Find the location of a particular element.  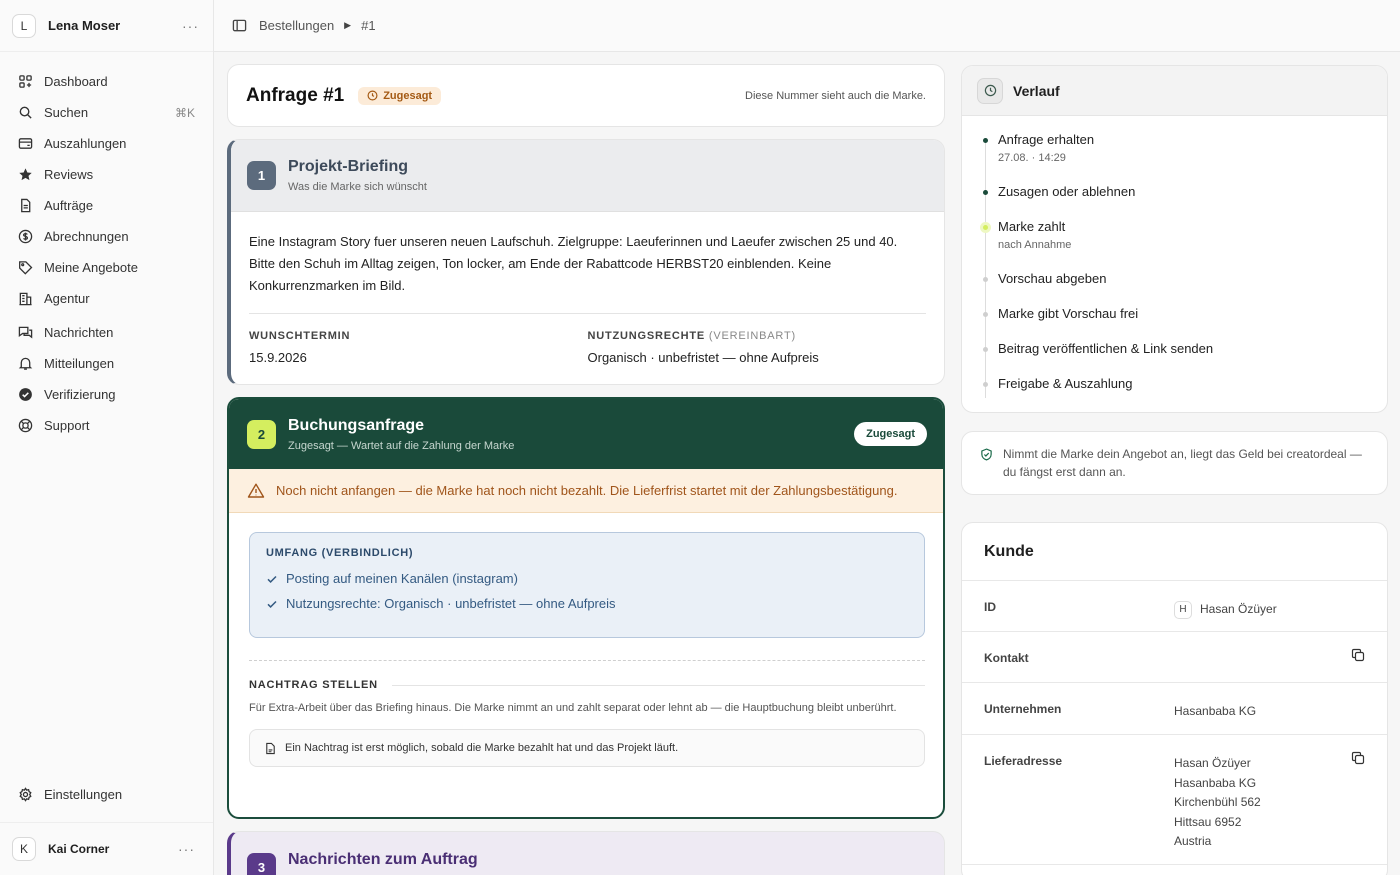

search-icon is located at coordinates (25, 112).